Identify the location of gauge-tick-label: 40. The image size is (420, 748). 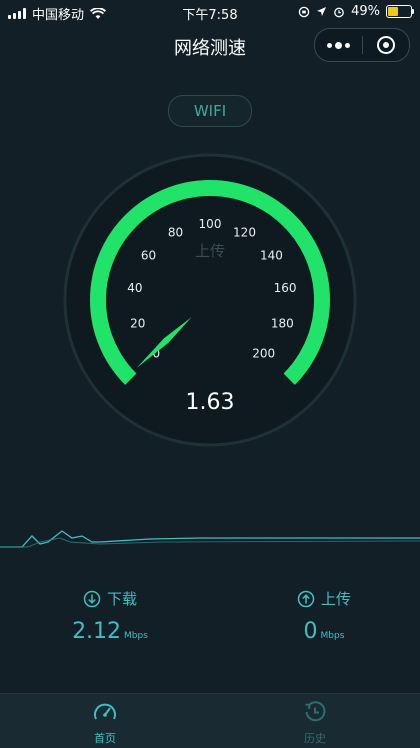
(134, 288).